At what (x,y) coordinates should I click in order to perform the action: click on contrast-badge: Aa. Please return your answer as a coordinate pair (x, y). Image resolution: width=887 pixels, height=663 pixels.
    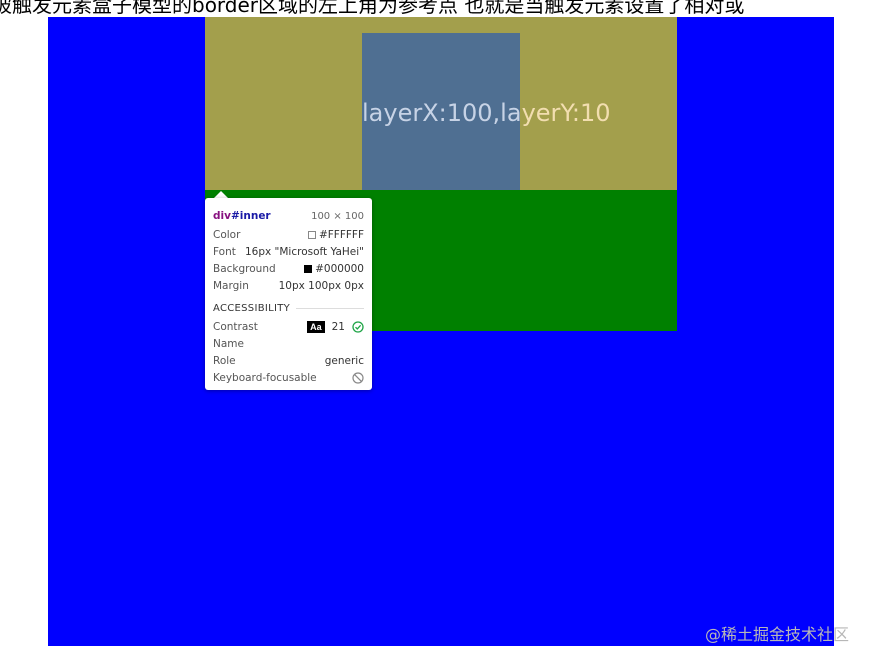
    Looking at the image, I should click on (316, 326).